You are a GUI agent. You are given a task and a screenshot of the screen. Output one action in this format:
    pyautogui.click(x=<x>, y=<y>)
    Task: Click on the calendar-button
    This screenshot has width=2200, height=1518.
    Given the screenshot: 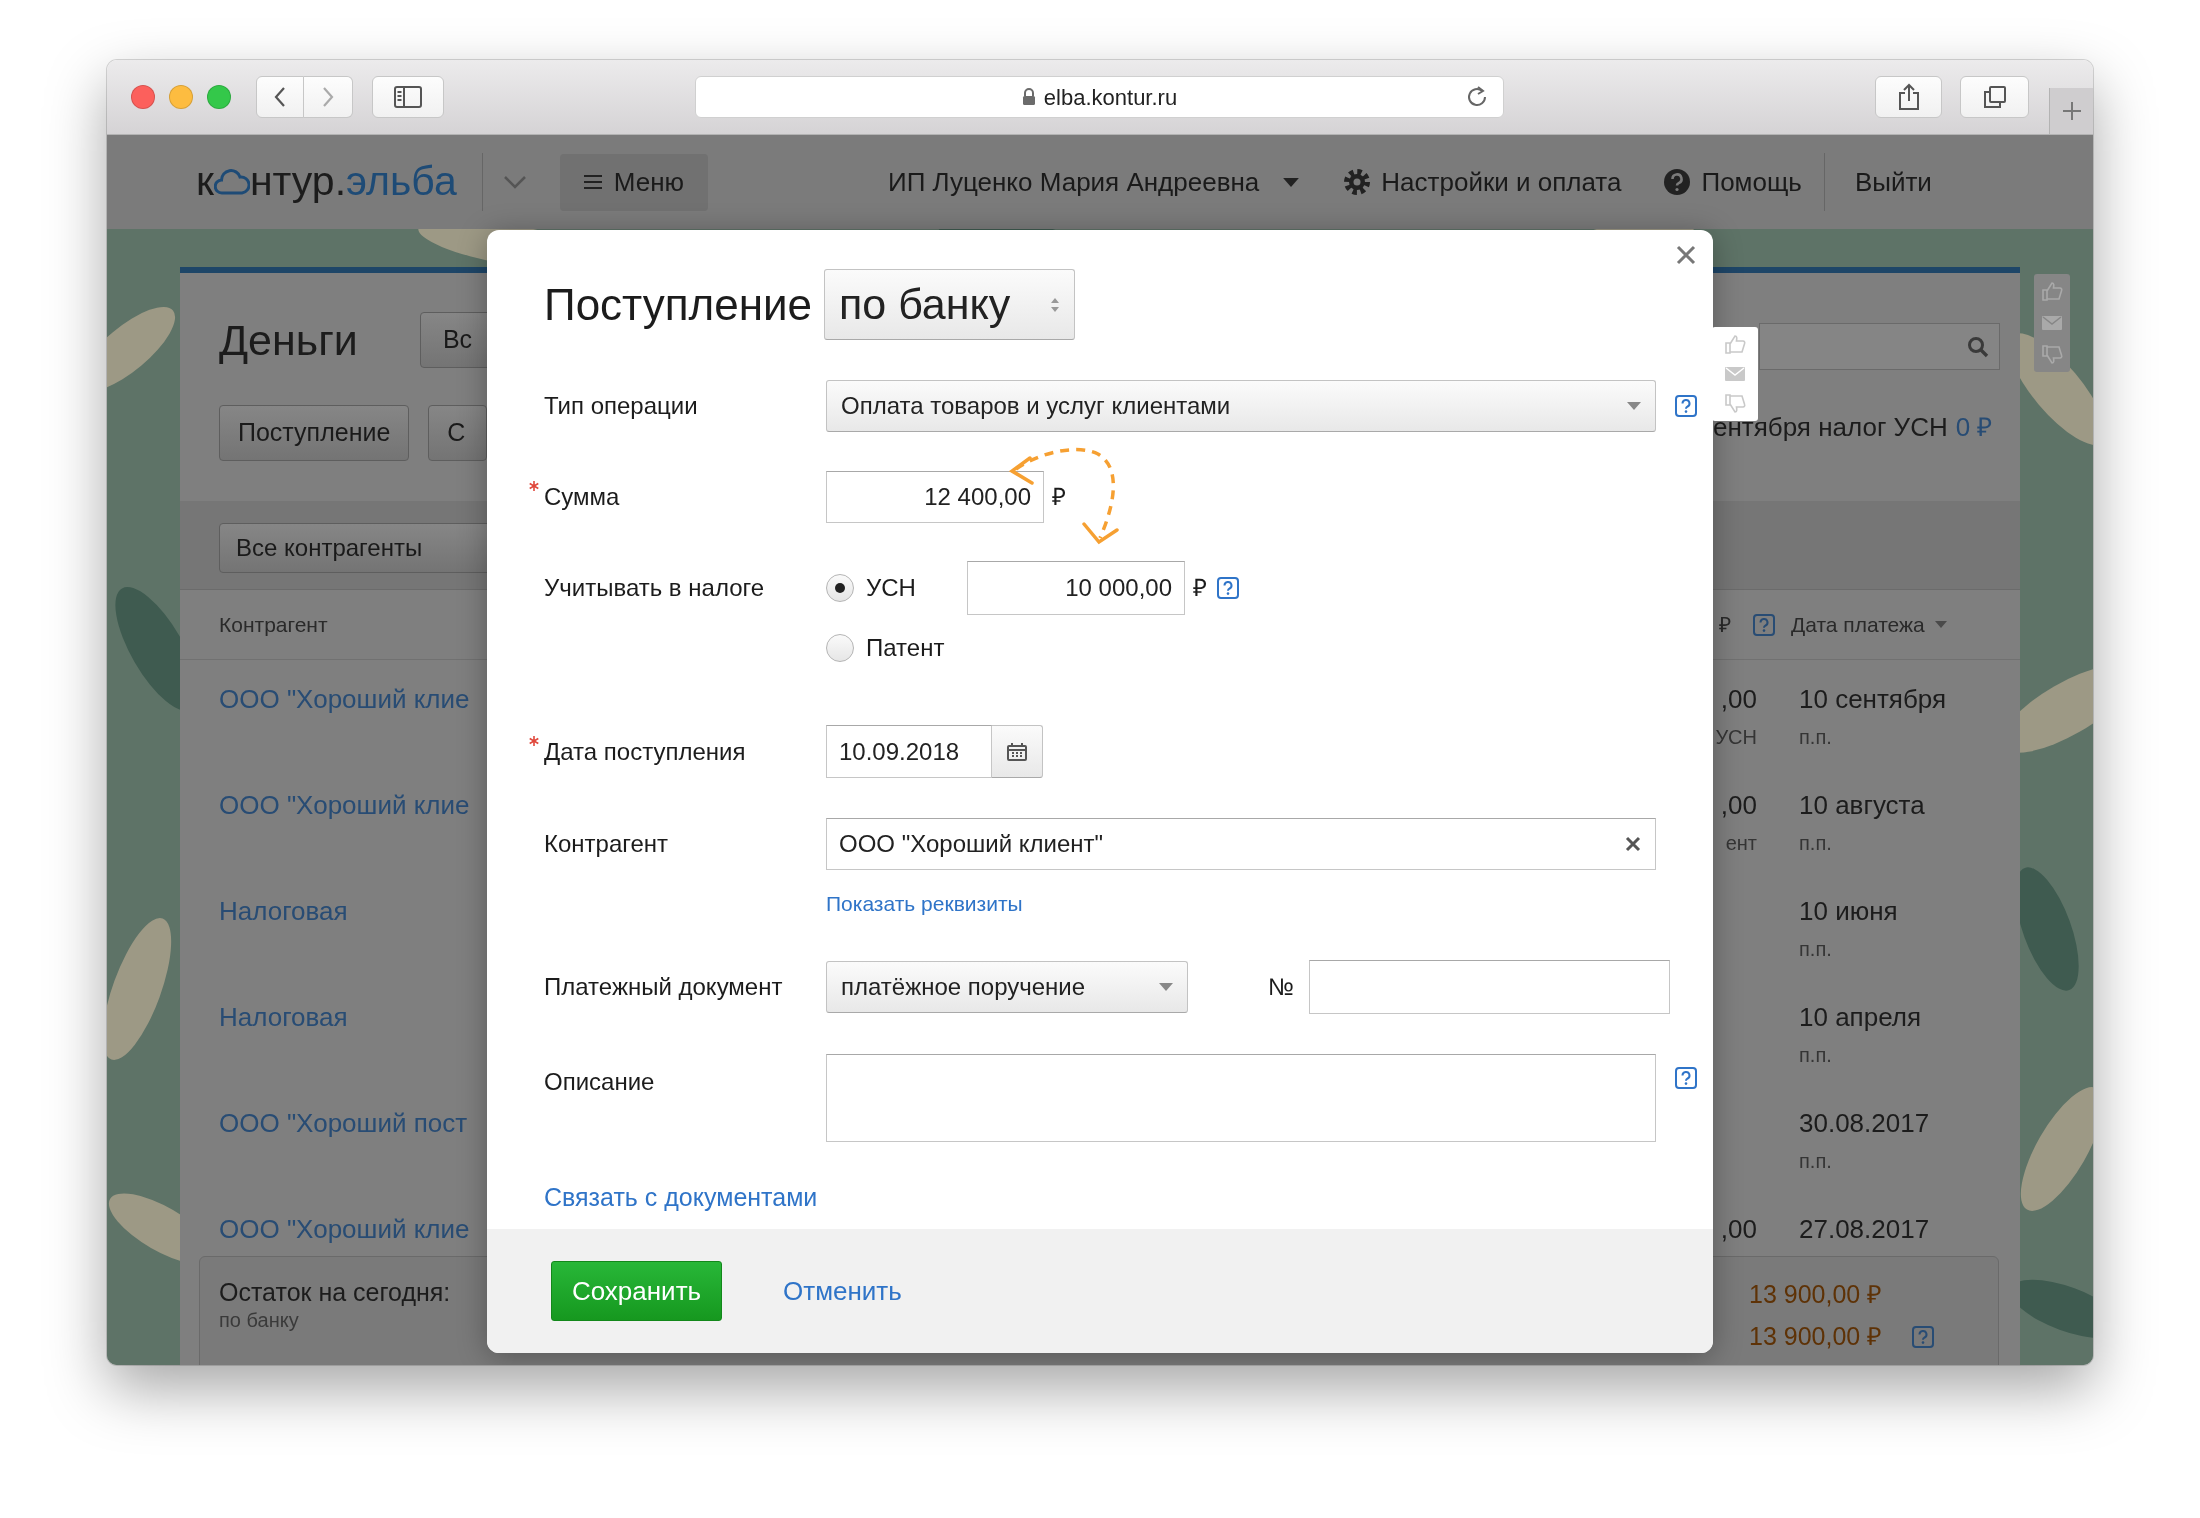 What is the action you would take?
    pyautogui.click(x=1017, y=751)
    